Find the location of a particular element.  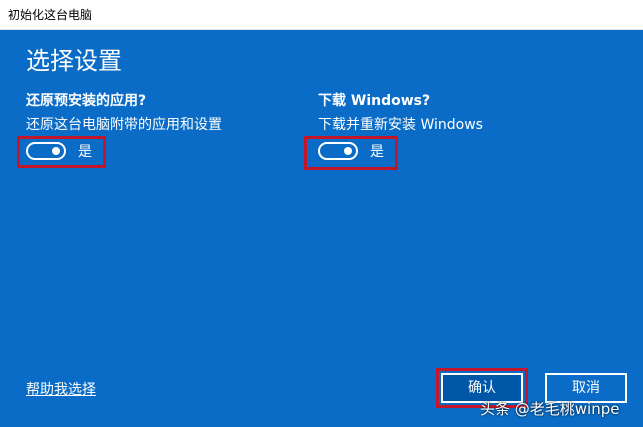

restore-apps-question: 还原预安装的应用? is located at coordinates (86, 101).